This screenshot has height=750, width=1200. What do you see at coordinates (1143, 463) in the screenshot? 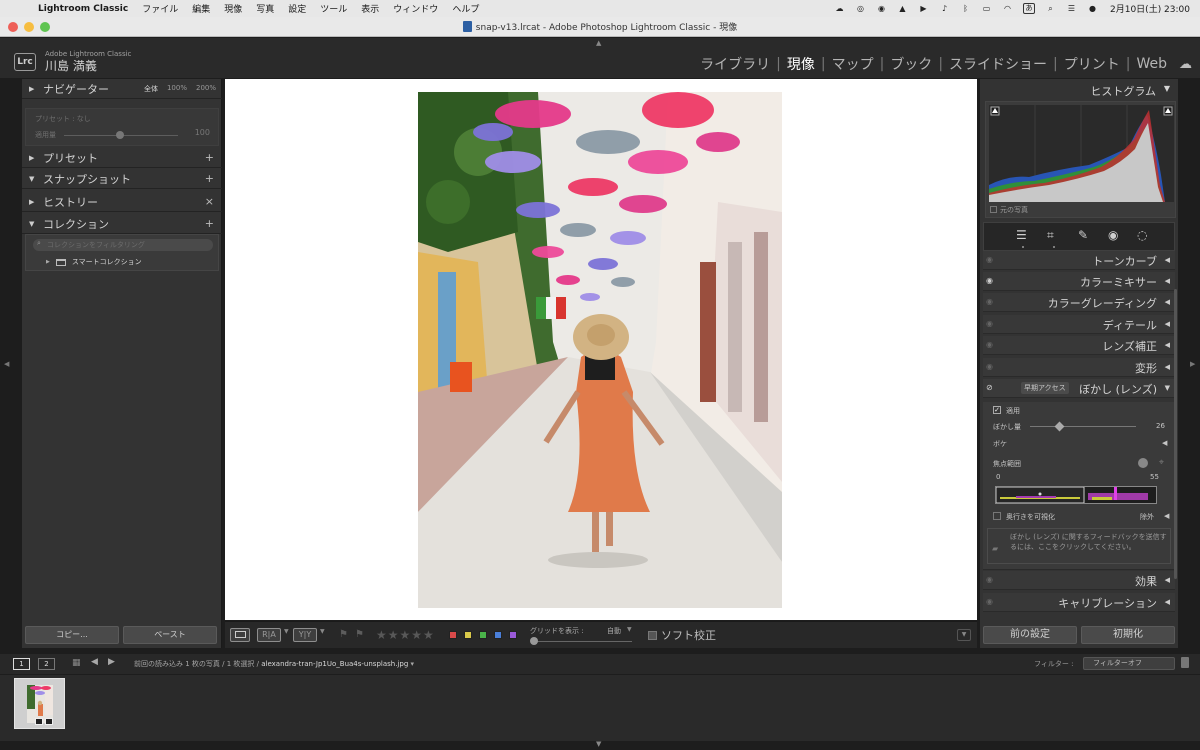
I see `subject-focus-icon` at bounding box center [1143, 463].